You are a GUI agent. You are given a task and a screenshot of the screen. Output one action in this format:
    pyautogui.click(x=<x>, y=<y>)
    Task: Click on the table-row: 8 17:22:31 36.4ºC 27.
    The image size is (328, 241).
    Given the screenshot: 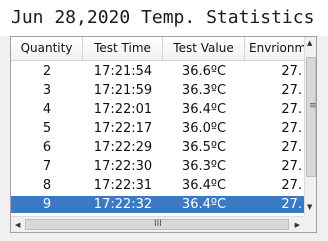 What is the action you would take?
    pyautogui.click(x=157, y=185)
    